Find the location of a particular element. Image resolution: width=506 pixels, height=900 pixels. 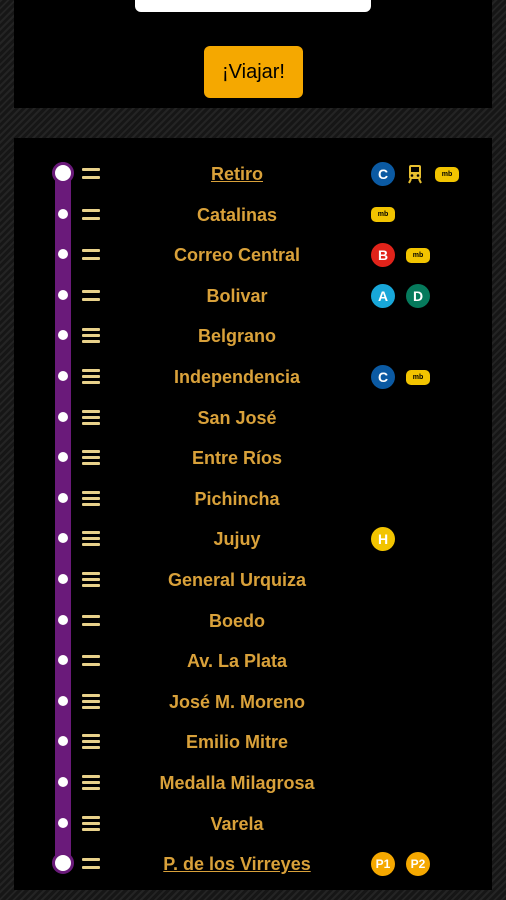

station-name: Belgrano is located at coordinates (236, 336).